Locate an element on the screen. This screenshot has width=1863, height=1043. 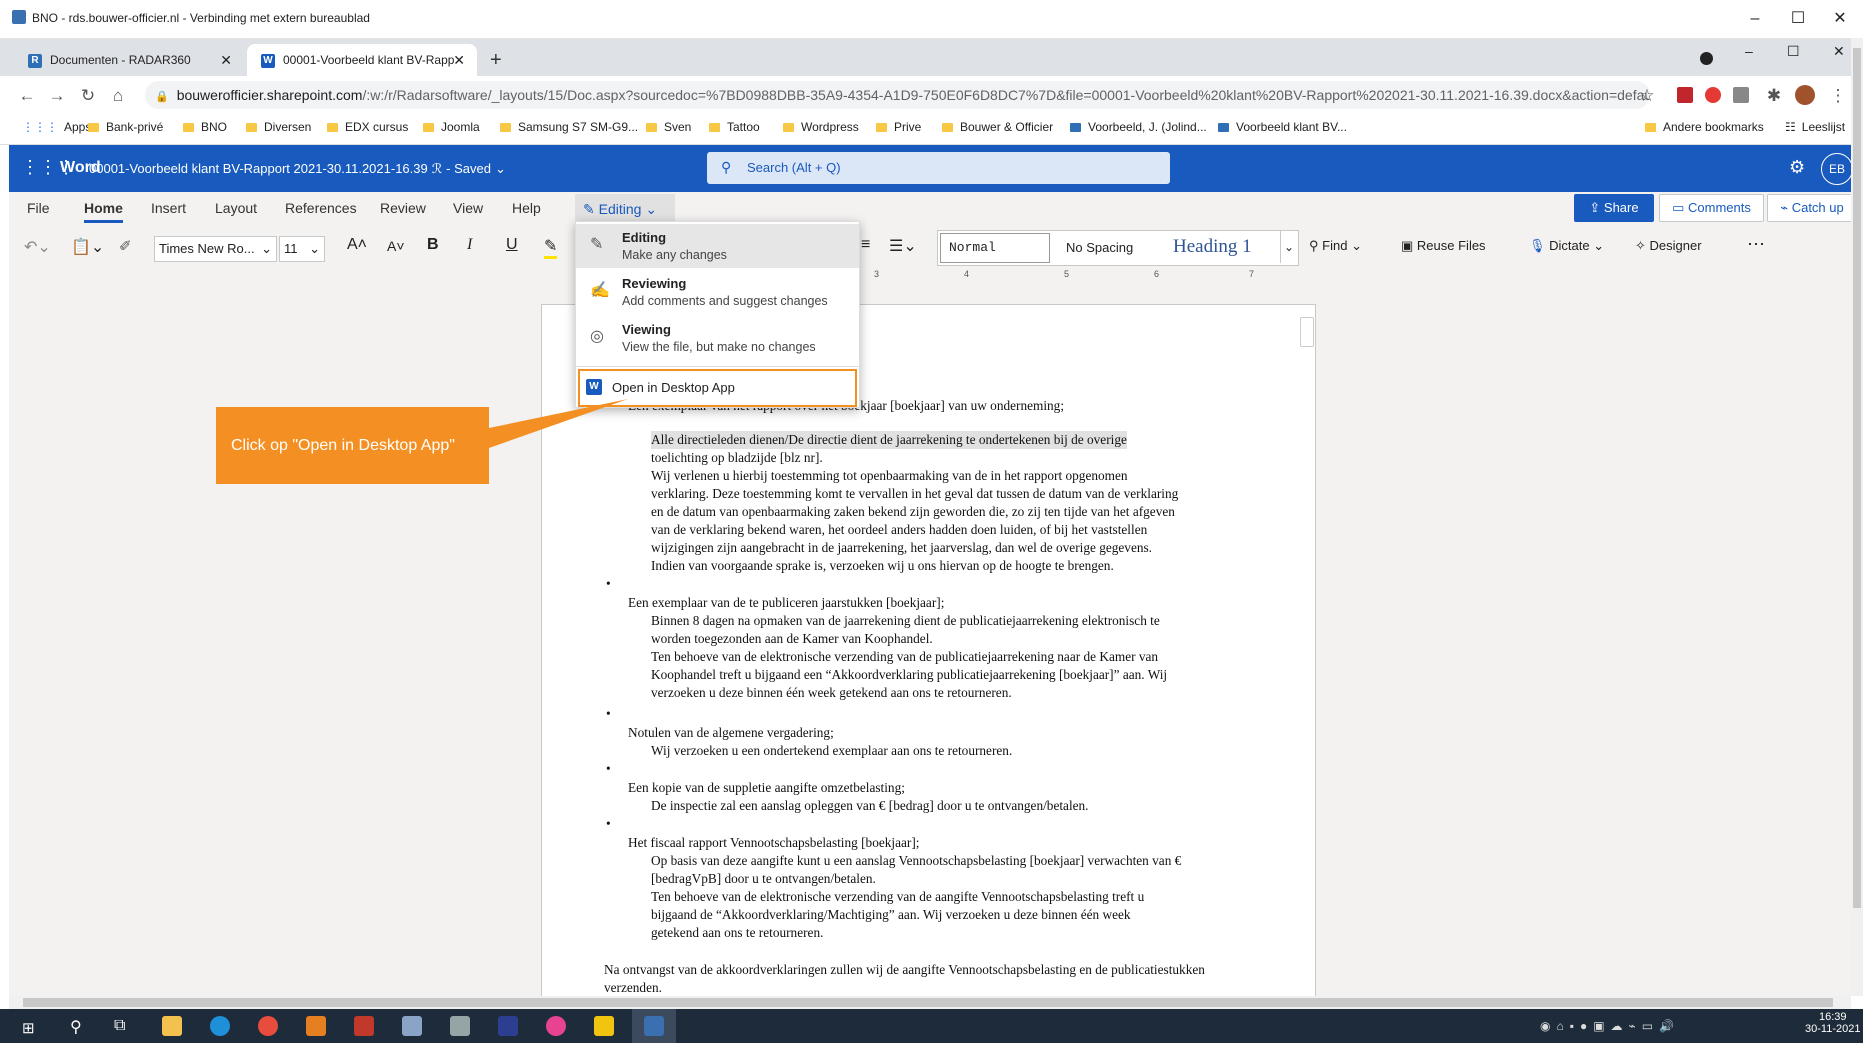
horizontal-scrollbar is located at coordinates (930, 1002).